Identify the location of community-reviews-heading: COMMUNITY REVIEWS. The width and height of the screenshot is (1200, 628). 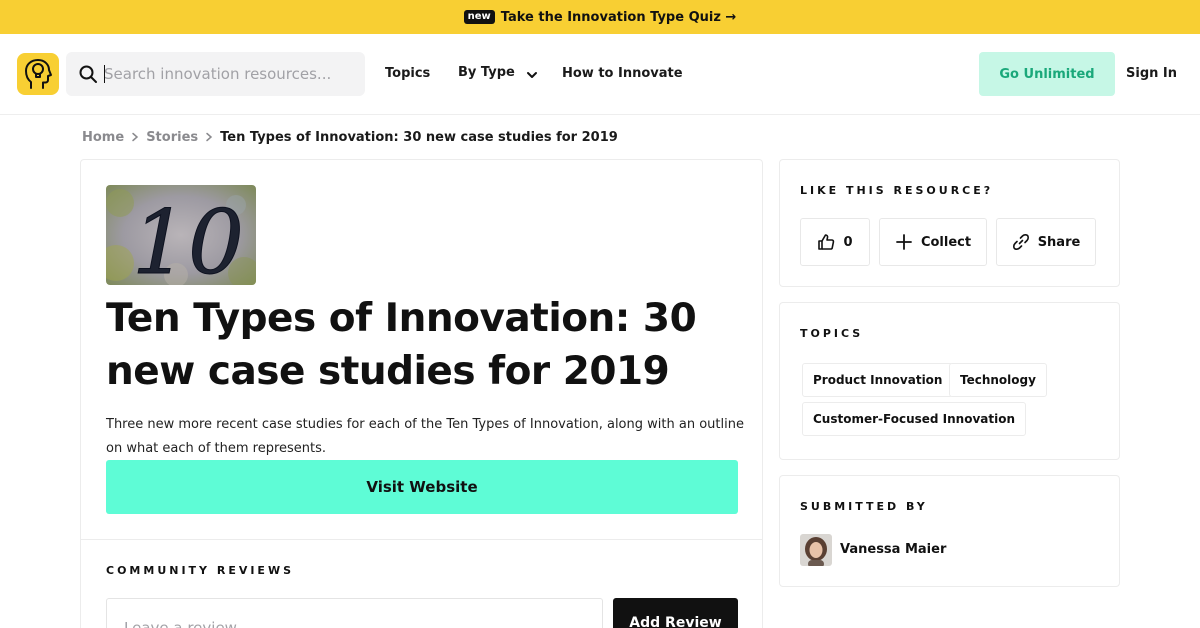
(200, 570).